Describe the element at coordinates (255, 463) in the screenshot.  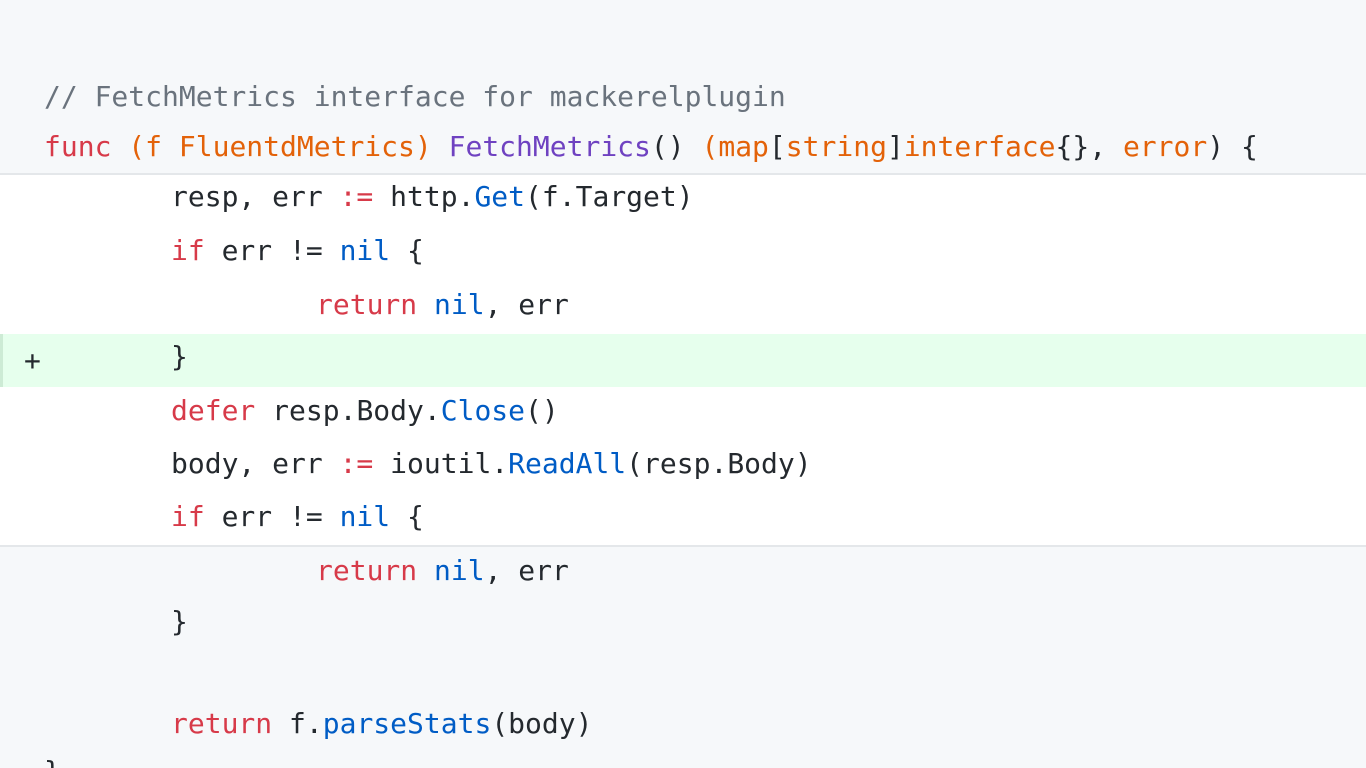
I see `code-token: body, err` at that location.